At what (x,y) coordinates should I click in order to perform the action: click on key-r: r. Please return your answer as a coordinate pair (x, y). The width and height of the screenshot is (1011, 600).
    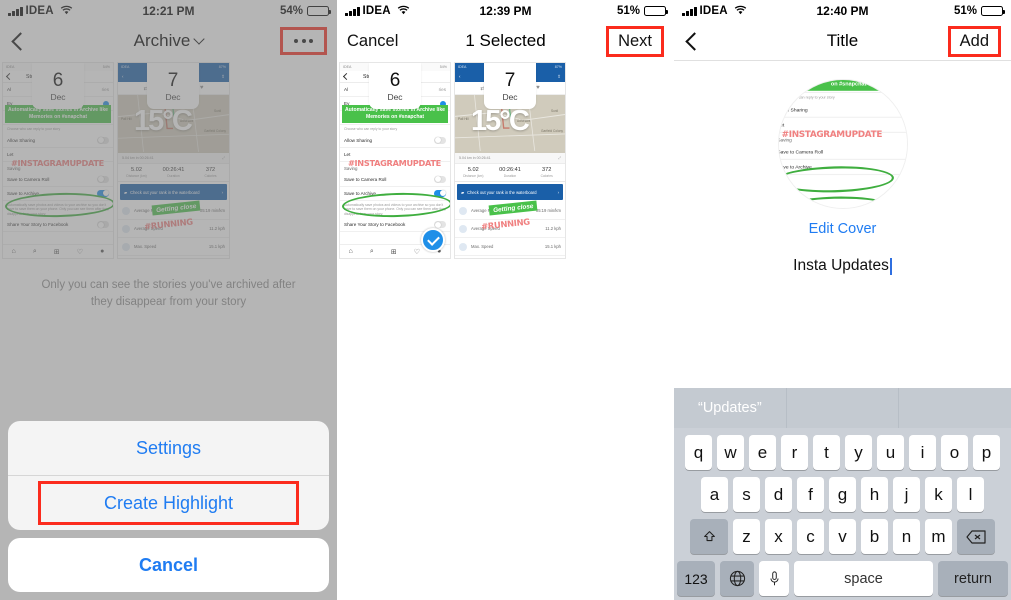
    Looking at the image, I should click on (794, 452).